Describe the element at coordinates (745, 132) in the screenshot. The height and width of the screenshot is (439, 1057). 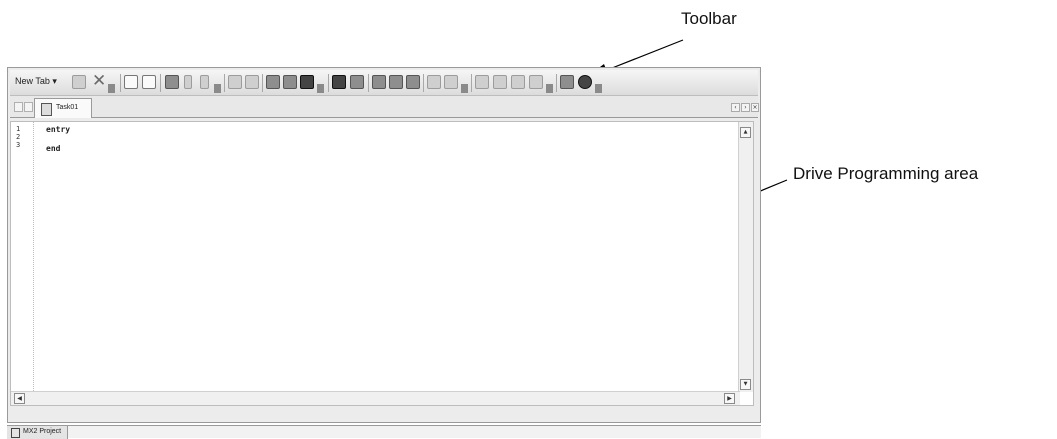
I see `scroll-up-icon: ▲` at that location.